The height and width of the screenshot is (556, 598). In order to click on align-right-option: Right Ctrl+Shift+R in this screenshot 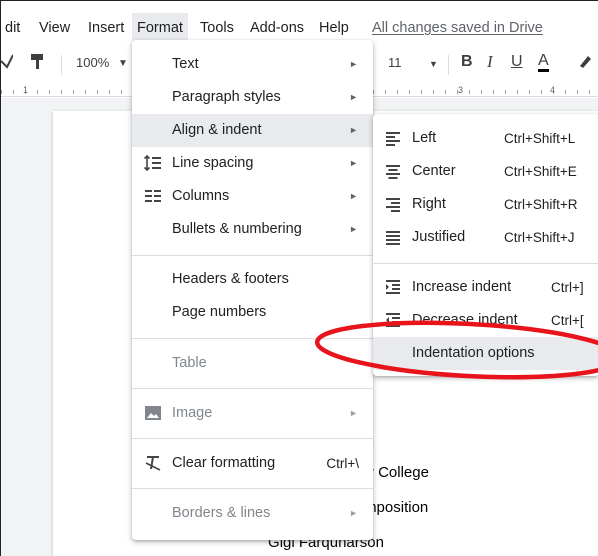, I will do `click(485, 204)`.